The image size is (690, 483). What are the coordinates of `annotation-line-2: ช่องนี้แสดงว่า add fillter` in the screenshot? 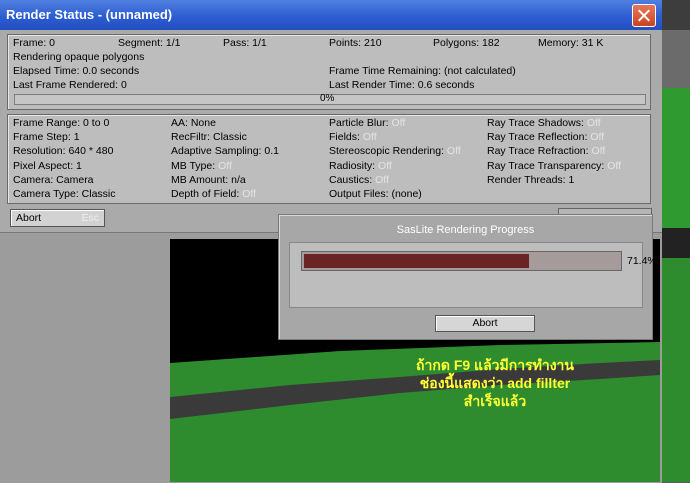 It's located at (495, 383).